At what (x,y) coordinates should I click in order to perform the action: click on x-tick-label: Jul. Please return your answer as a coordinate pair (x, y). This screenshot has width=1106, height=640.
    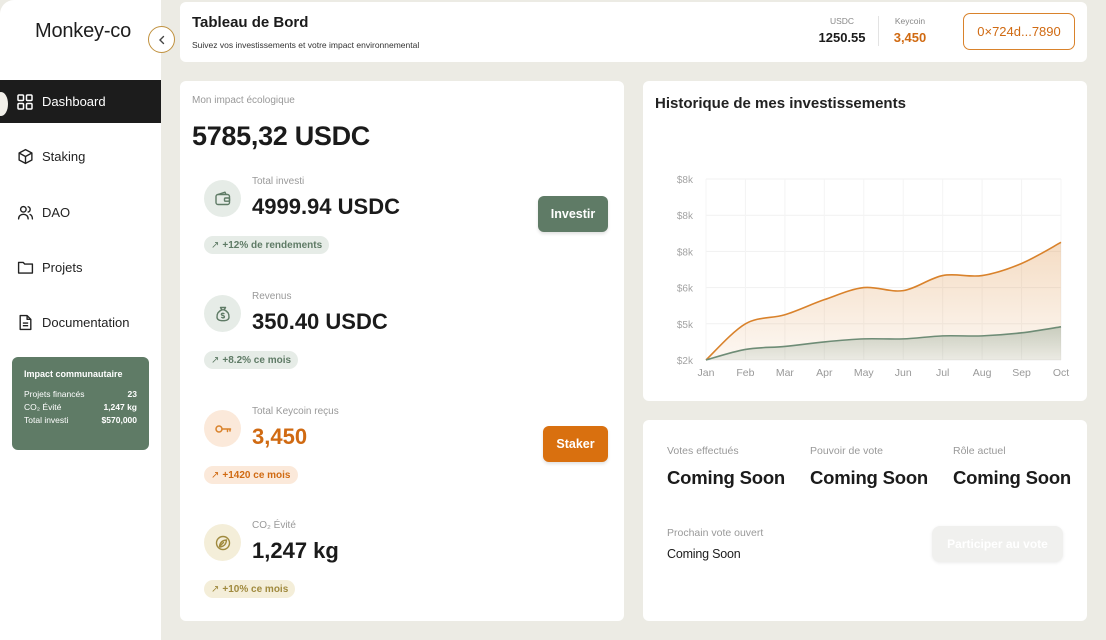
    Looking at the image, I should click on (942, 373).